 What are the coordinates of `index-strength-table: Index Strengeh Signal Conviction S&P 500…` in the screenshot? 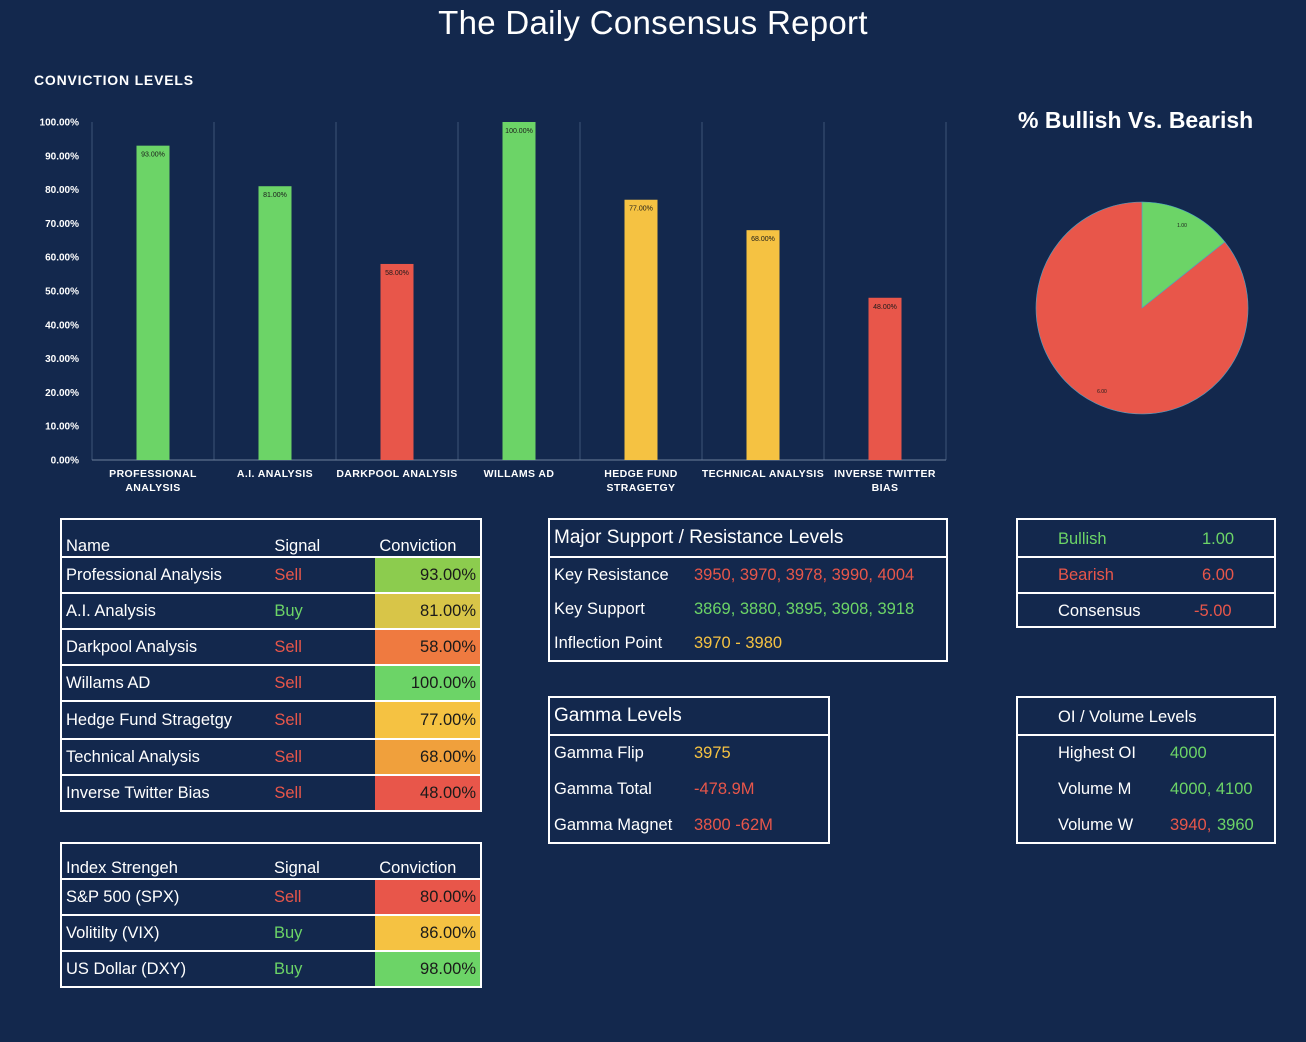 It's located at (271, 915).